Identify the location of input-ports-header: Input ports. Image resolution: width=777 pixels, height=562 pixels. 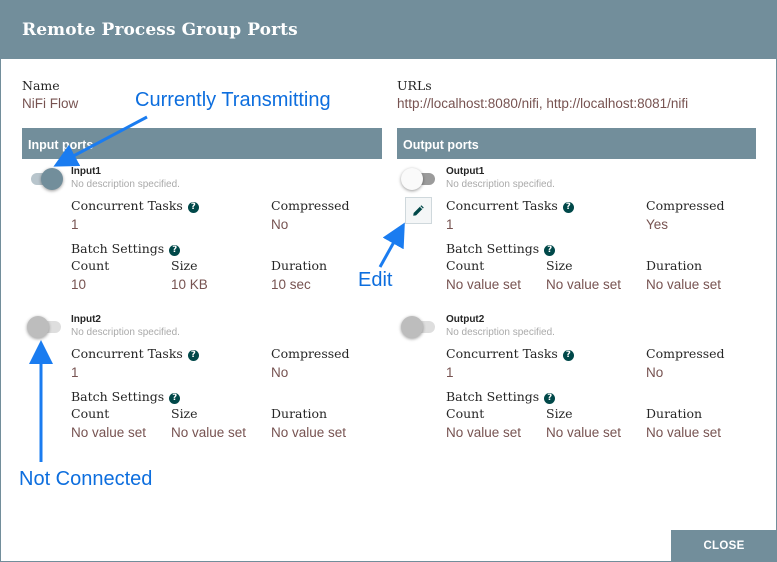
(202, 143).